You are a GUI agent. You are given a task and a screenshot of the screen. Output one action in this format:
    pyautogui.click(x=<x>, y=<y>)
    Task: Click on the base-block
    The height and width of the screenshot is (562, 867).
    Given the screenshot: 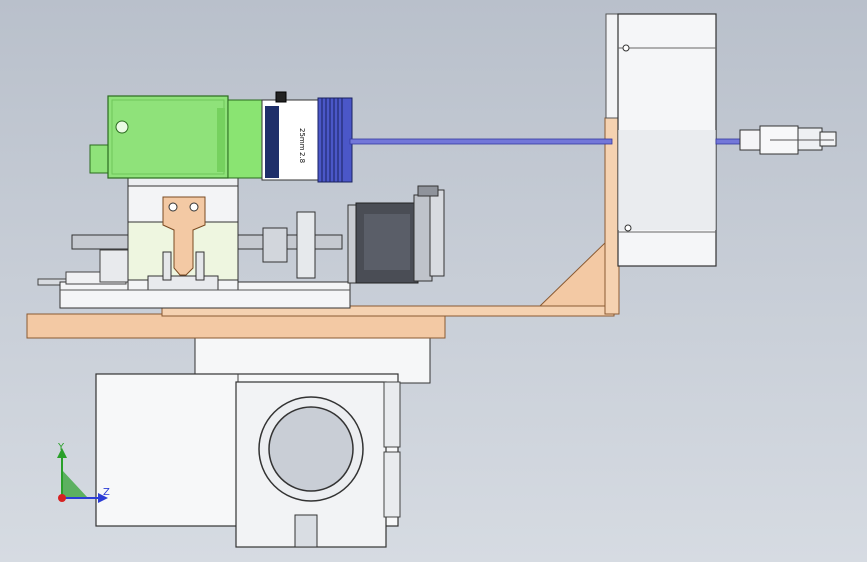 What is the action you would take?
    pyautogui.click(x=263, y=441)
    